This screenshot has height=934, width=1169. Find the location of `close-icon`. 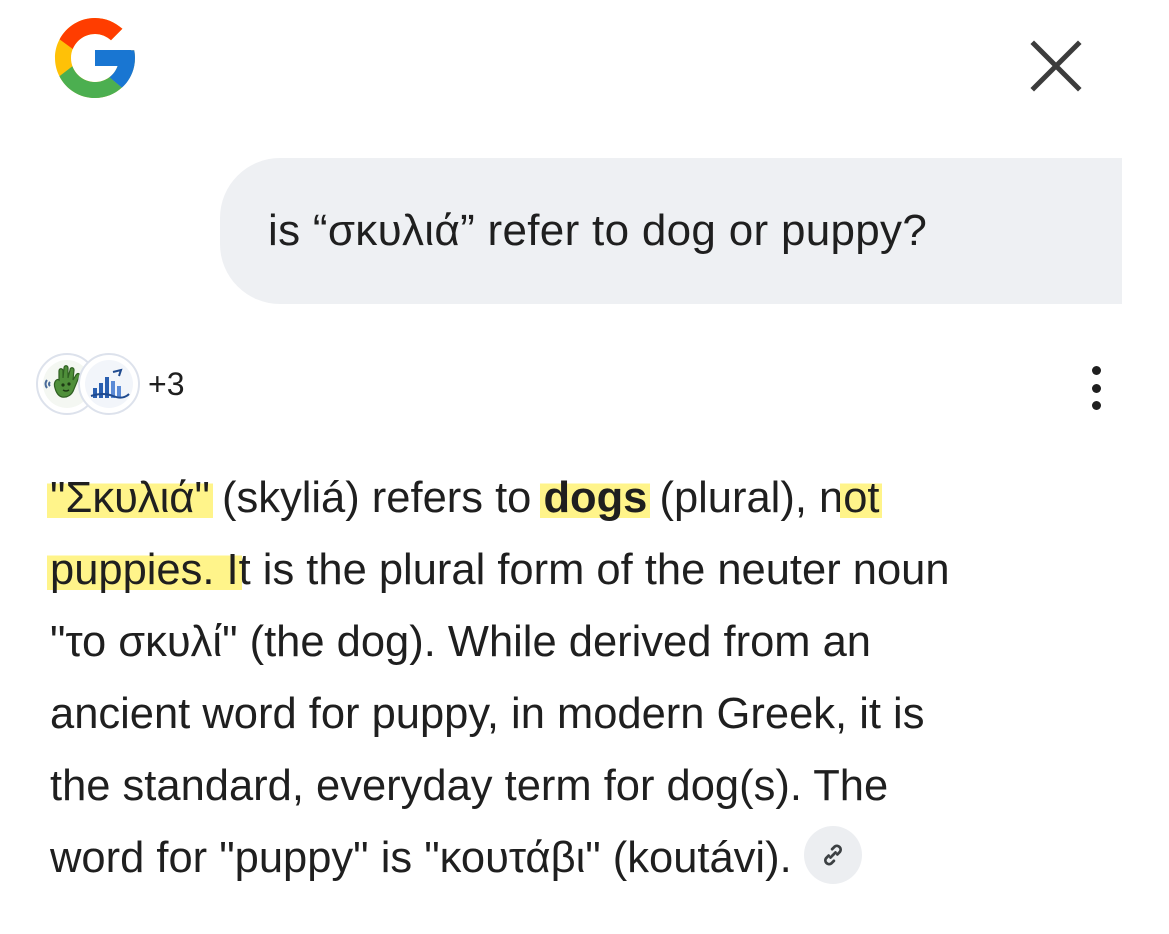

close-icon is located at coordinates (1056, 66).